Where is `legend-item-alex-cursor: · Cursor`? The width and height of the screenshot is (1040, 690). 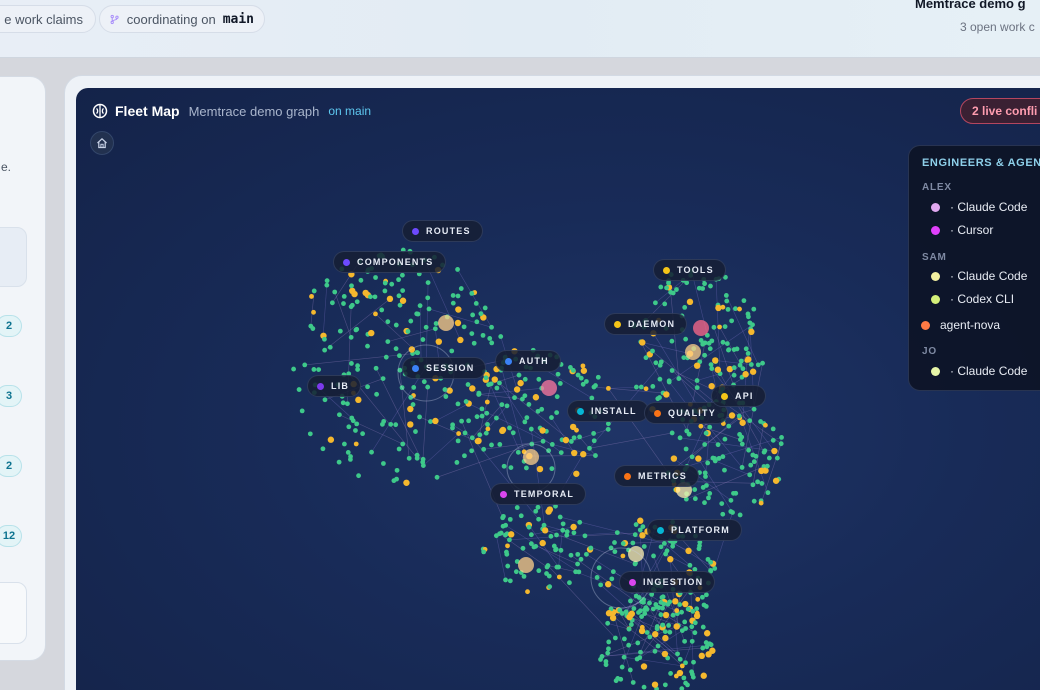 legend-item-alex-cursor: · Cursor is located at coordinates (962, 230).